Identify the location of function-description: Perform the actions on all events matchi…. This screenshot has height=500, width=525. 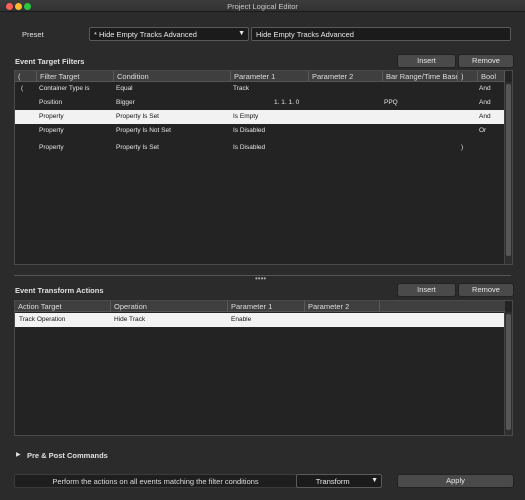
(155, 481).